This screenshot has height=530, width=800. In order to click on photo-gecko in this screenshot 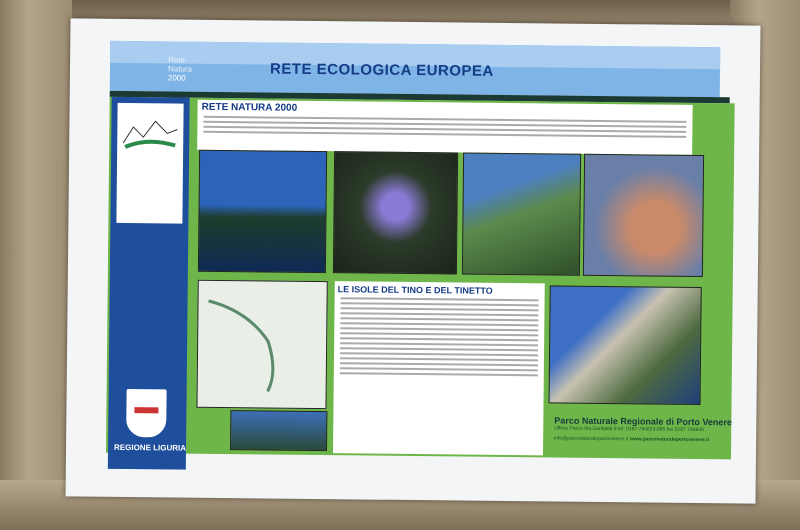, I will do `click(643, 215)`.